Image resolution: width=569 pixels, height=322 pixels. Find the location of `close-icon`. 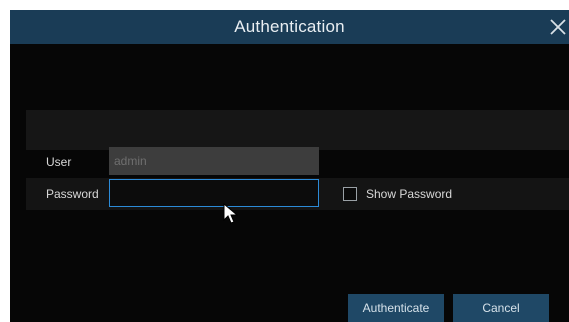

close-icon is located at coordinates (558, 27).